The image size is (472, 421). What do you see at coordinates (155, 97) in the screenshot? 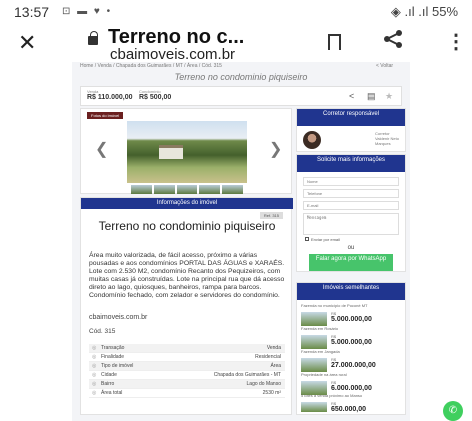
I see `price-condo: R$ 500,00` at bounding box center [155, 97].